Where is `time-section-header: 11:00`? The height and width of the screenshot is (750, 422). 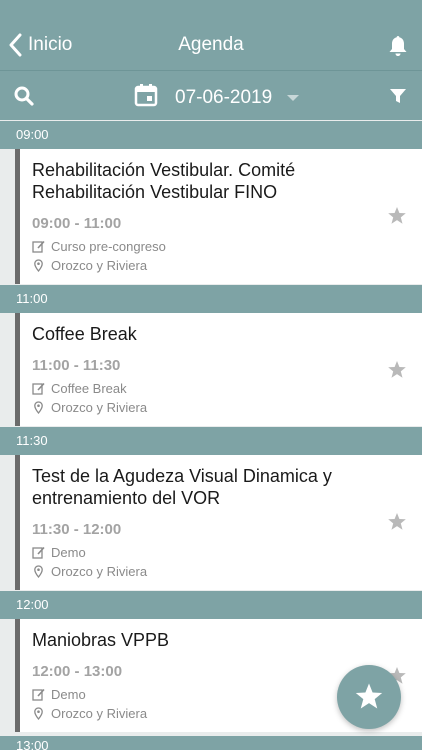 time-section-header: 11:00 is located at coordinates (211, 299).